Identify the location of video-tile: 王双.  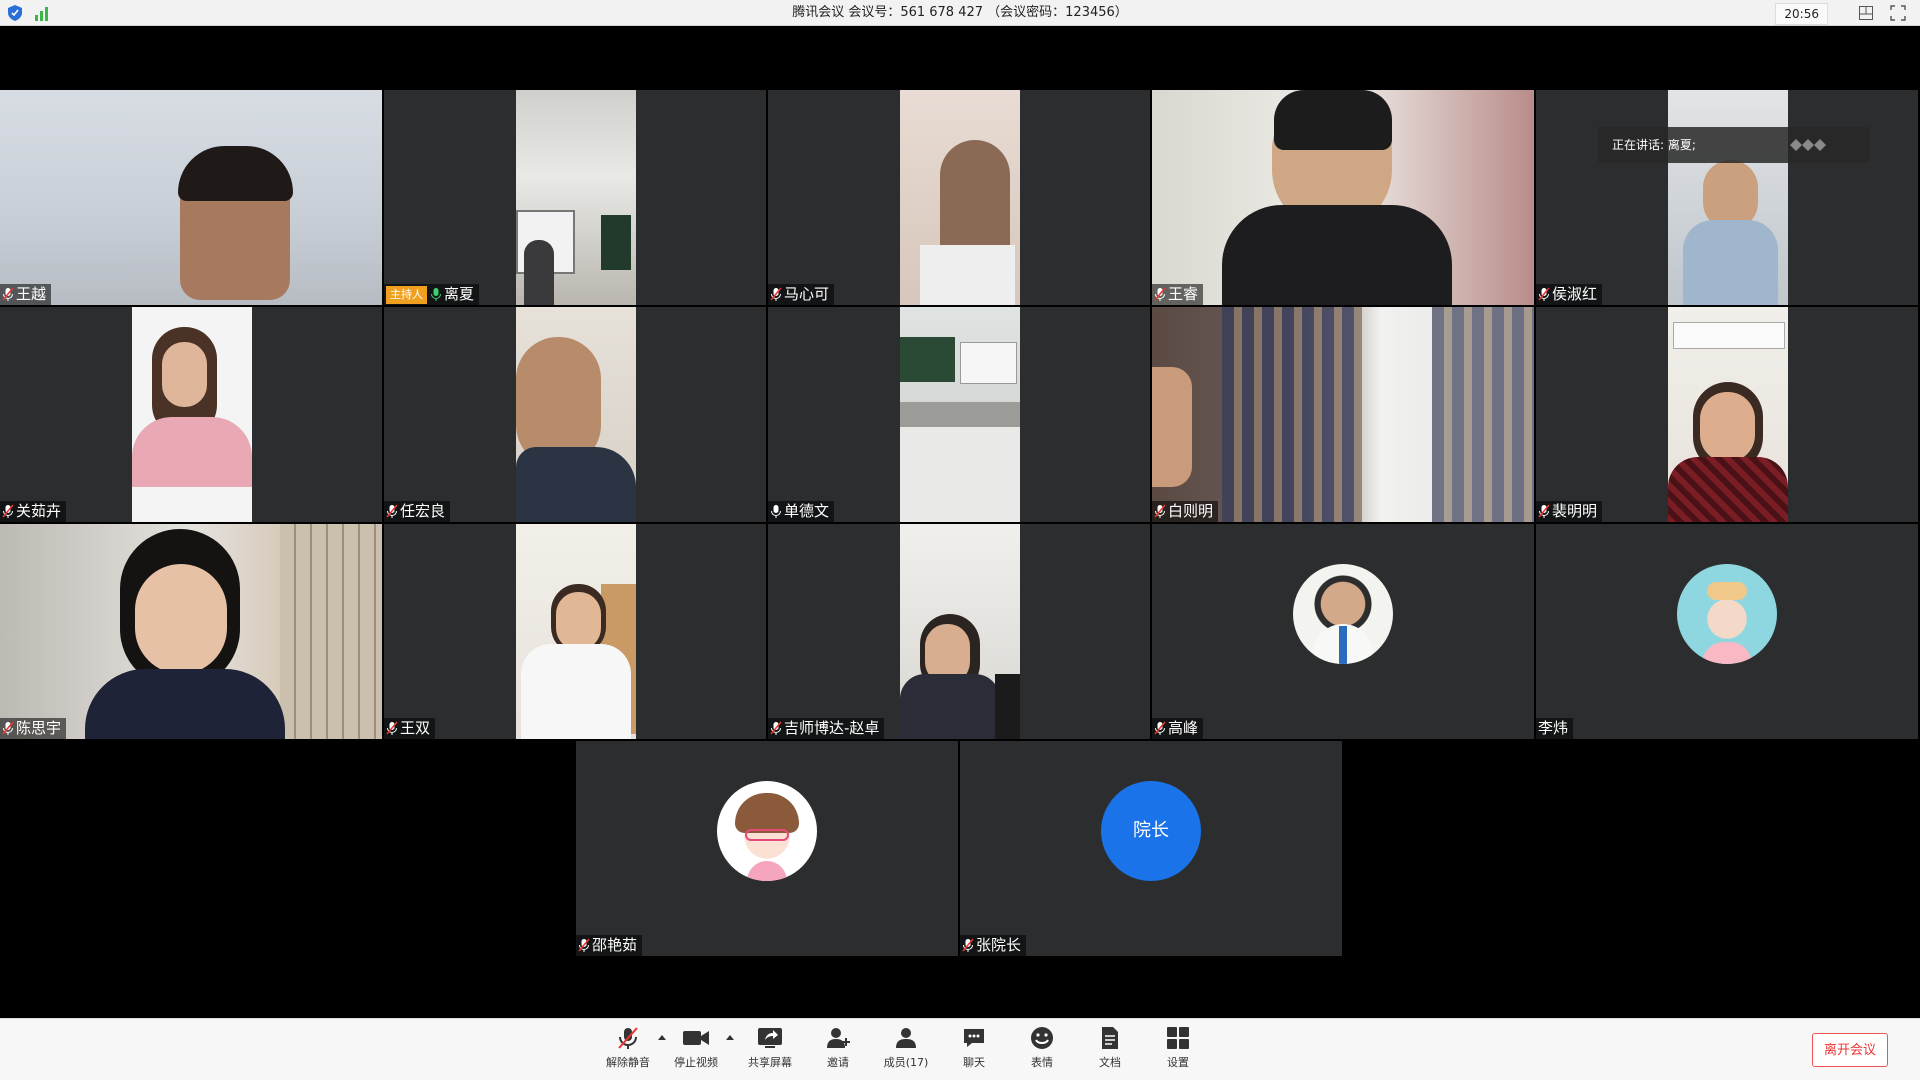
(575, 631).